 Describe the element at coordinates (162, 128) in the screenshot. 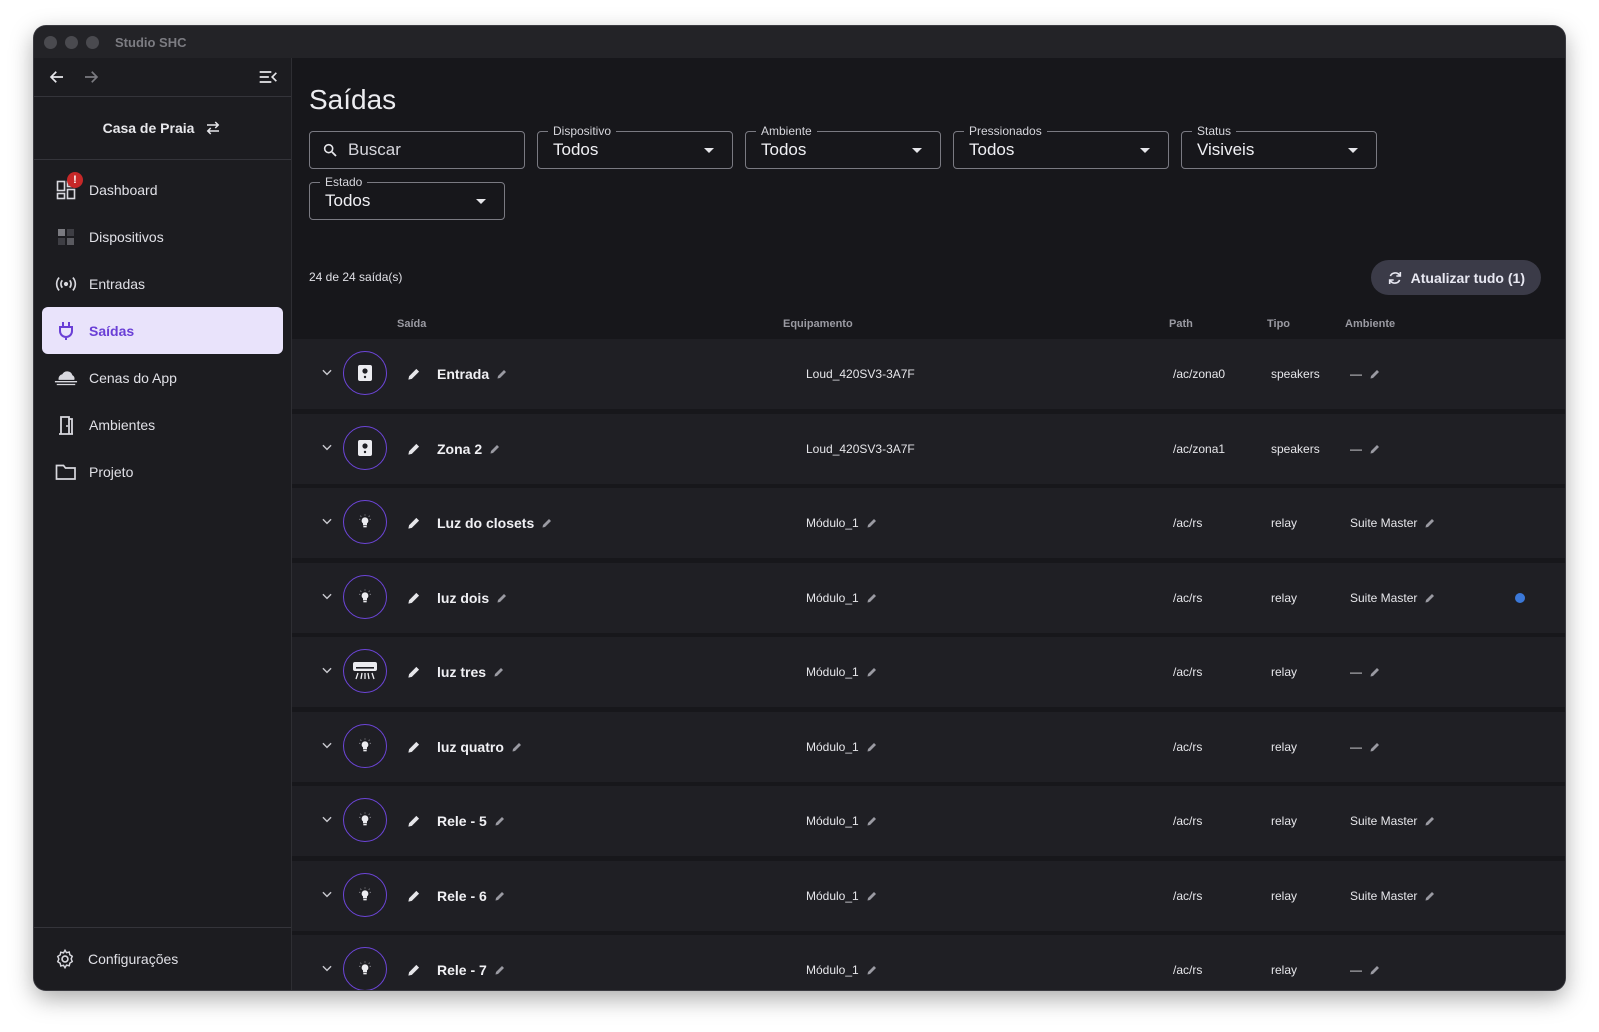

I see `project-switcher: Casa de Praia` at that location.